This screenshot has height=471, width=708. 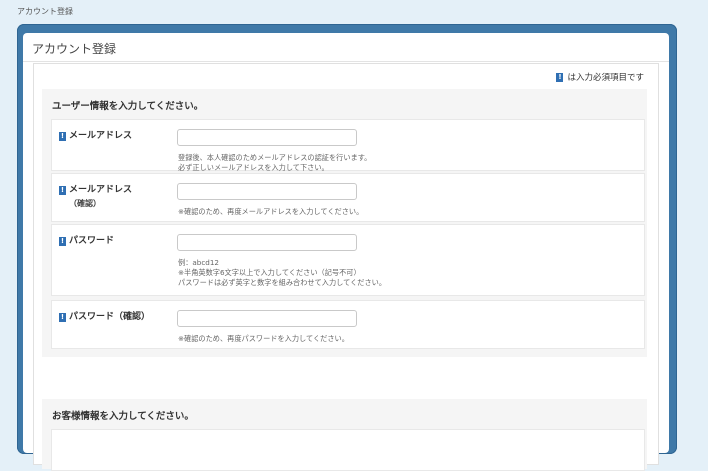 I want to click on section-heading: お客様情報を入力してください。, so click(x=123, y=416).